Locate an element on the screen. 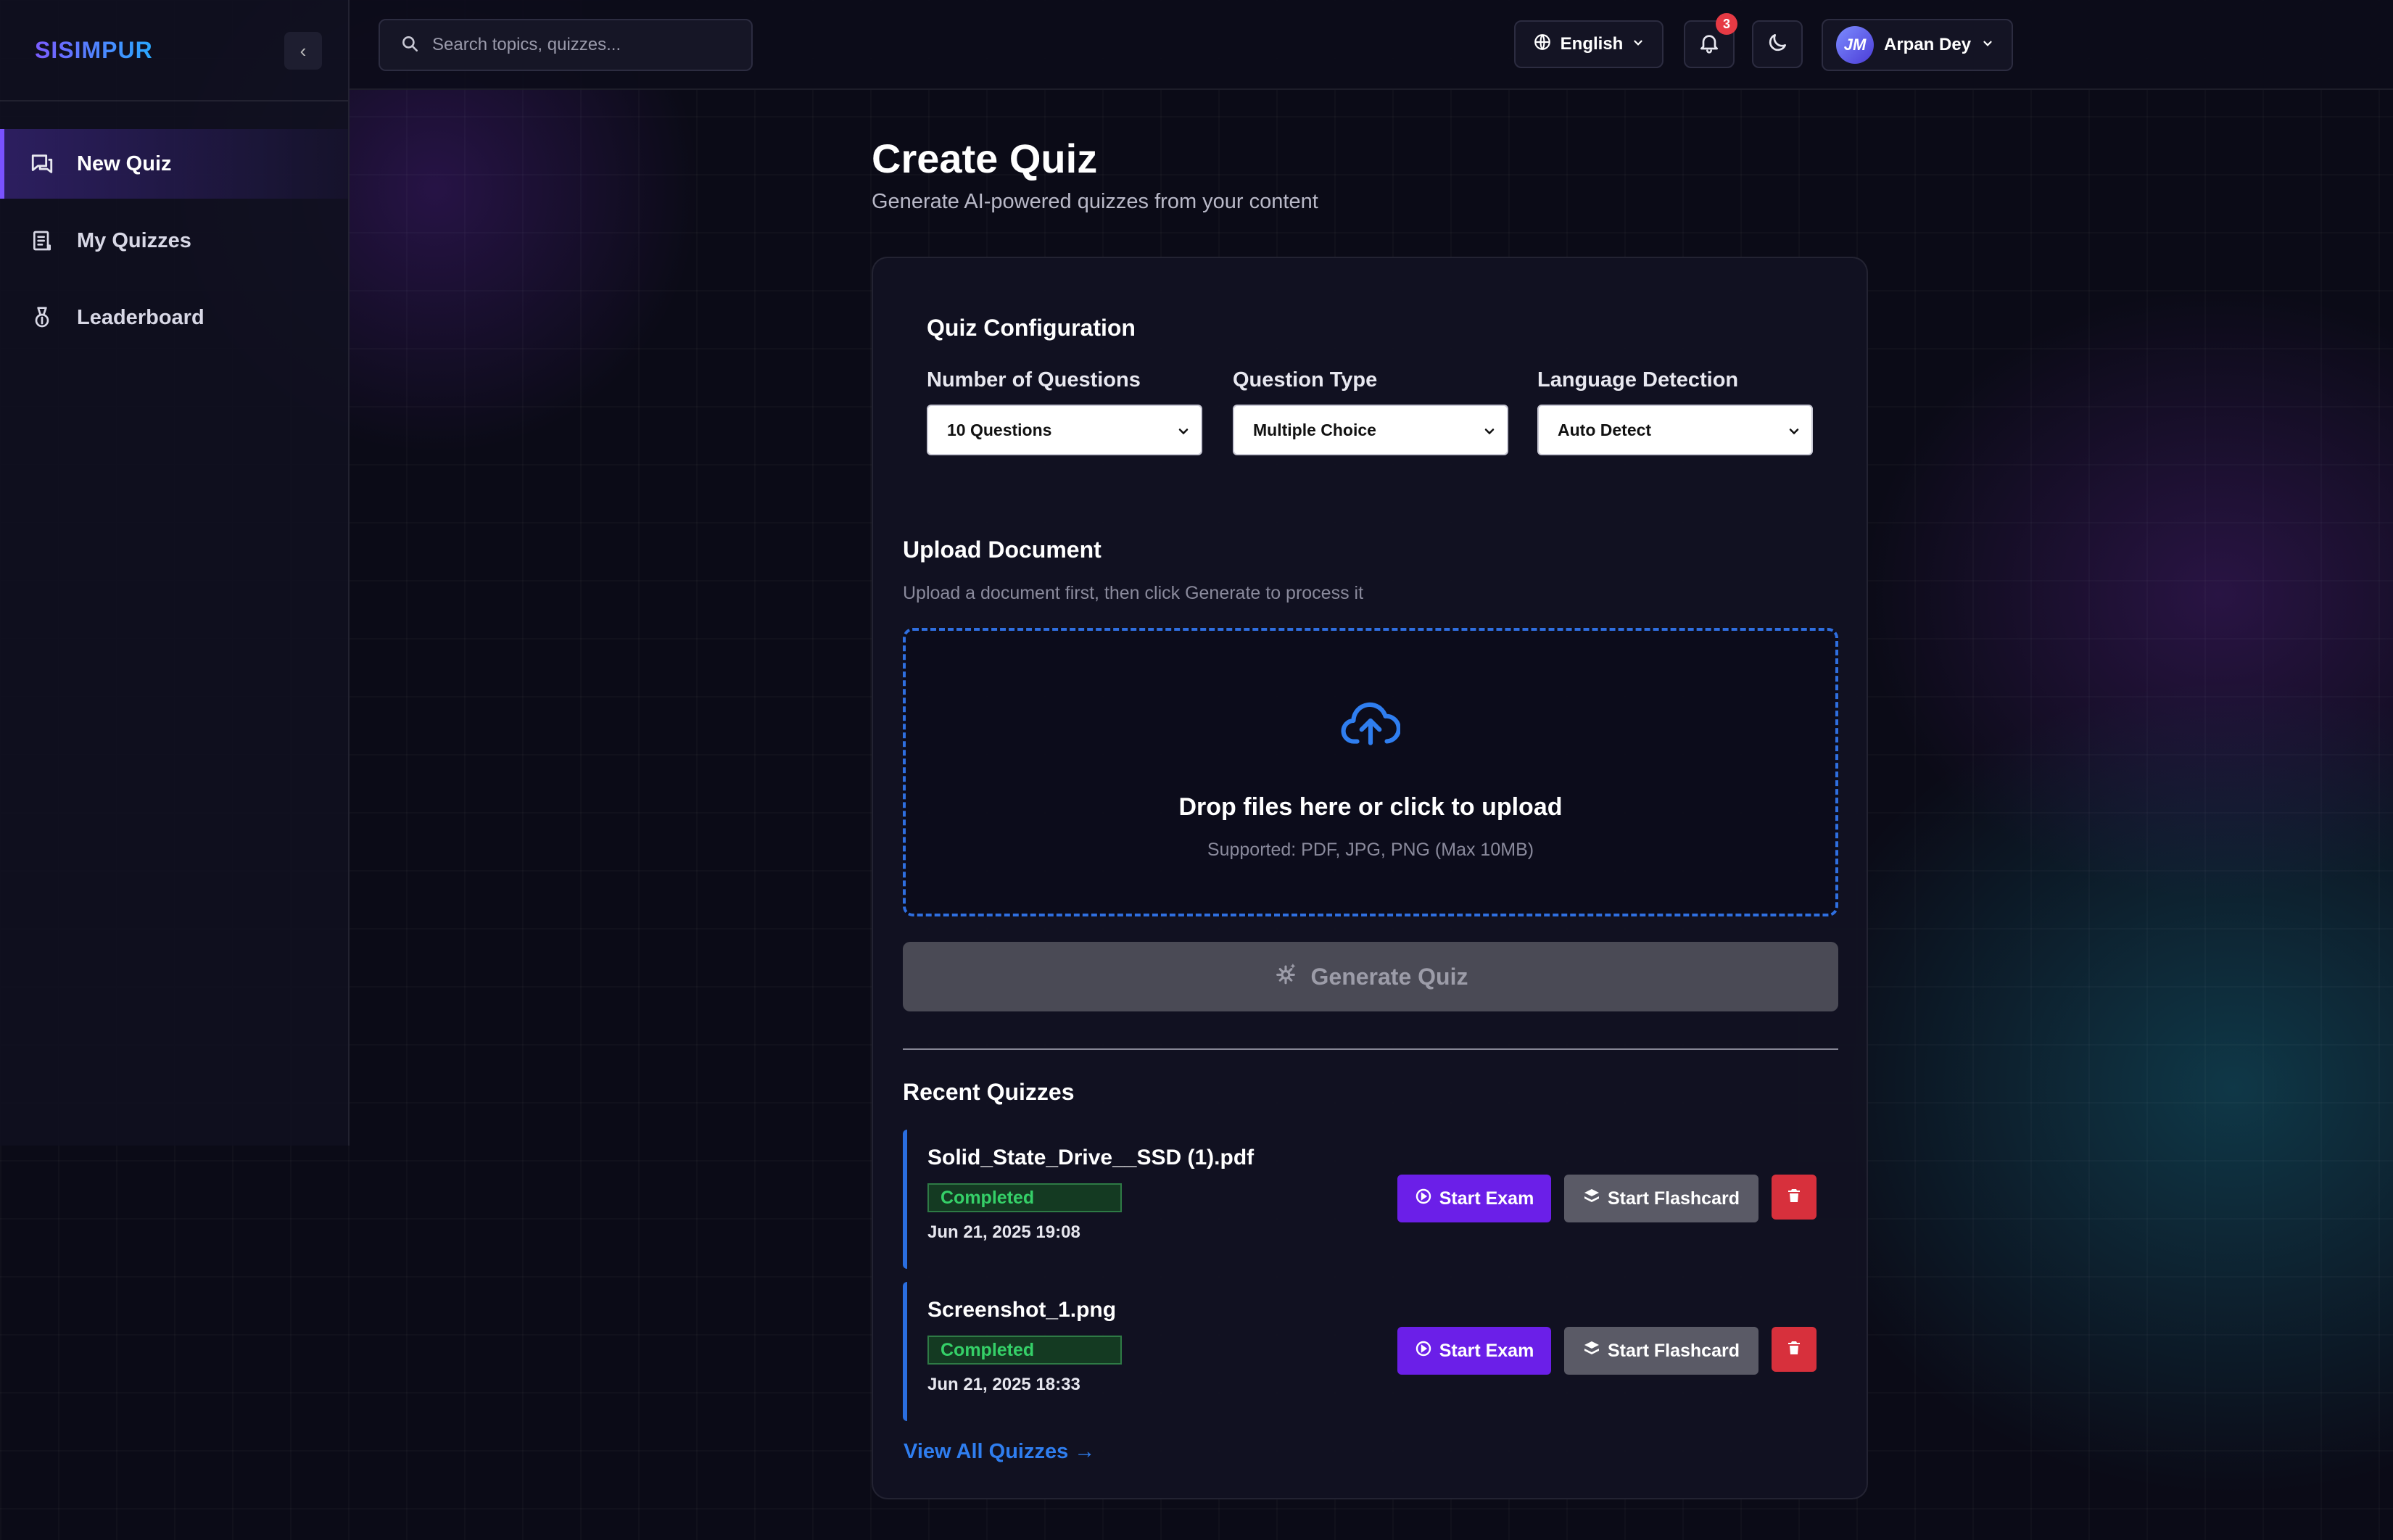 The image size is (2393, 1540). notification-badge: 3 is located at coordinates (1726, 24).